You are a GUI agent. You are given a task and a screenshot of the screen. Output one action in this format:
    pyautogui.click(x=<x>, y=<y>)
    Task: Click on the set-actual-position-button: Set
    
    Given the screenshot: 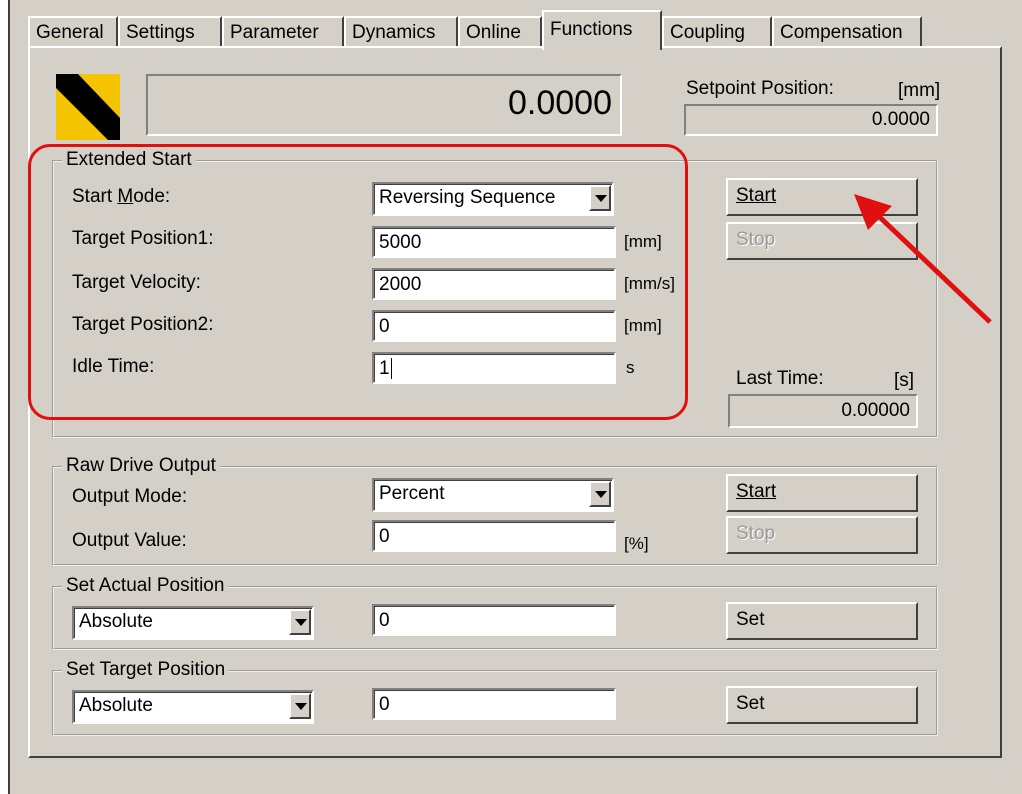 What is the action you would take?
    pyautogui.click(x=822, y=621)
    